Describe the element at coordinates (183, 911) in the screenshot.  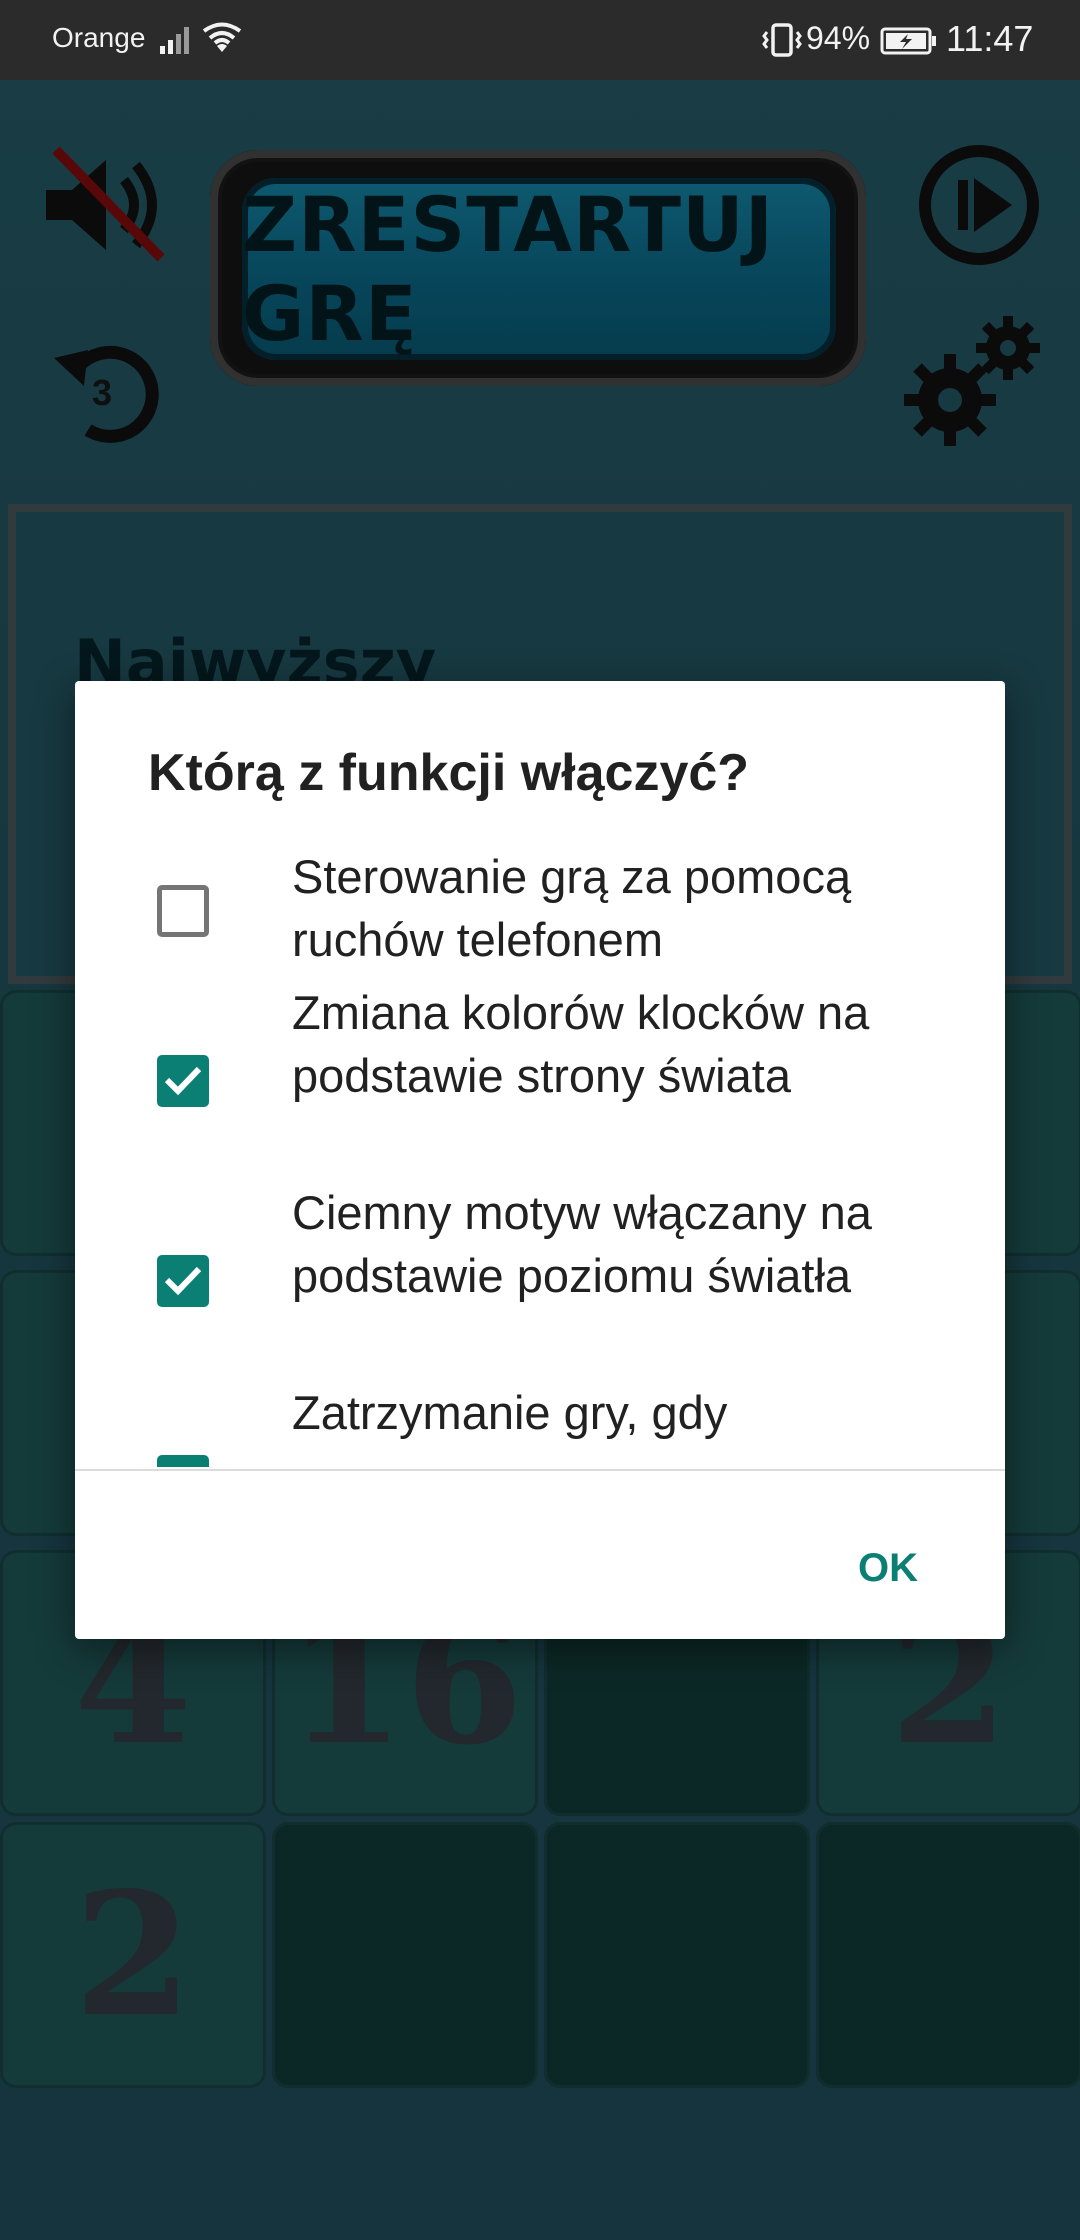
I see `checkbox-unchecked` at that location.